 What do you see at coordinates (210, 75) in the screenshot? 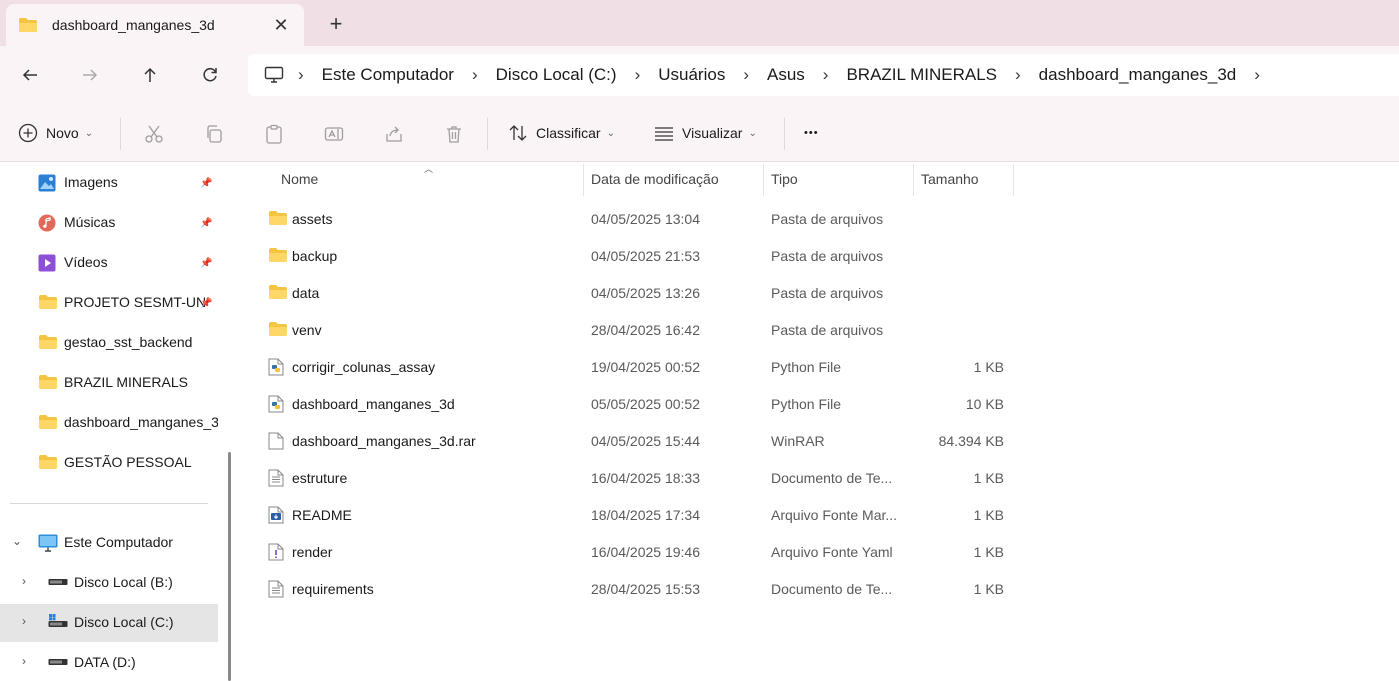
I see `refresh-button` at bounding box center [210, 75].